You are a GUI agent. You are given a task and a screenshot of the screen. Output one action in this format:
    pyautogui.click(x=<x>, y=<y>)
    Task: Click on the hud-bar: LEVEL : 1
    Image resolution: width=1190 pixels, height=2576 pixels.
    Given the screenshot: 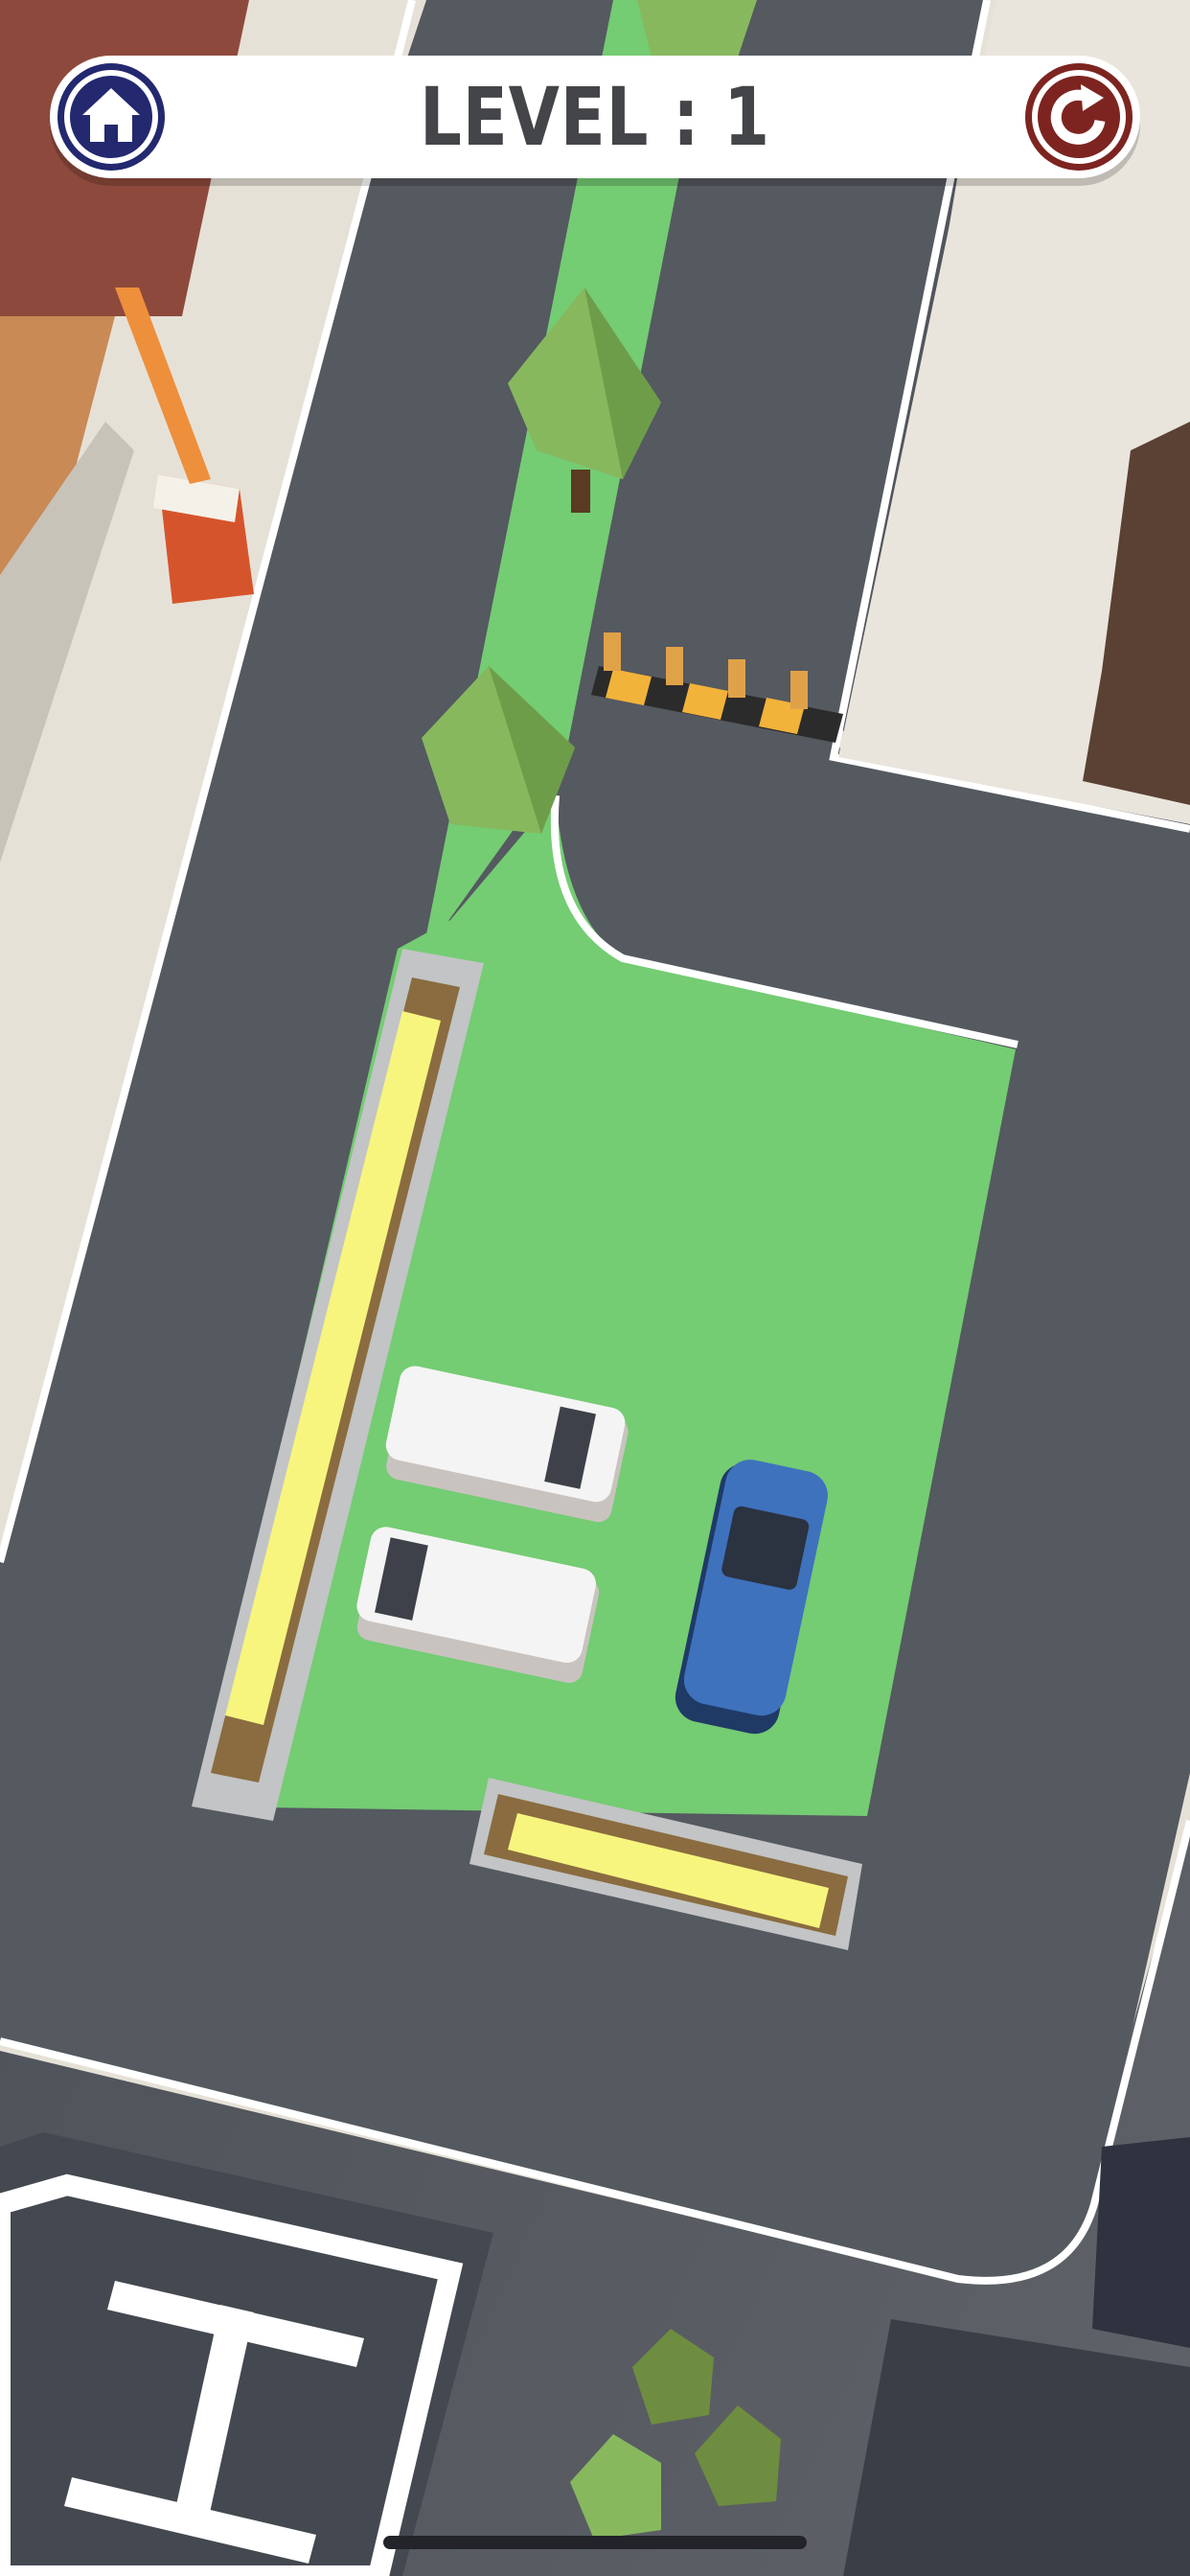 What is the action you would take?
    pyautogui.click(x=595, y=117)
    